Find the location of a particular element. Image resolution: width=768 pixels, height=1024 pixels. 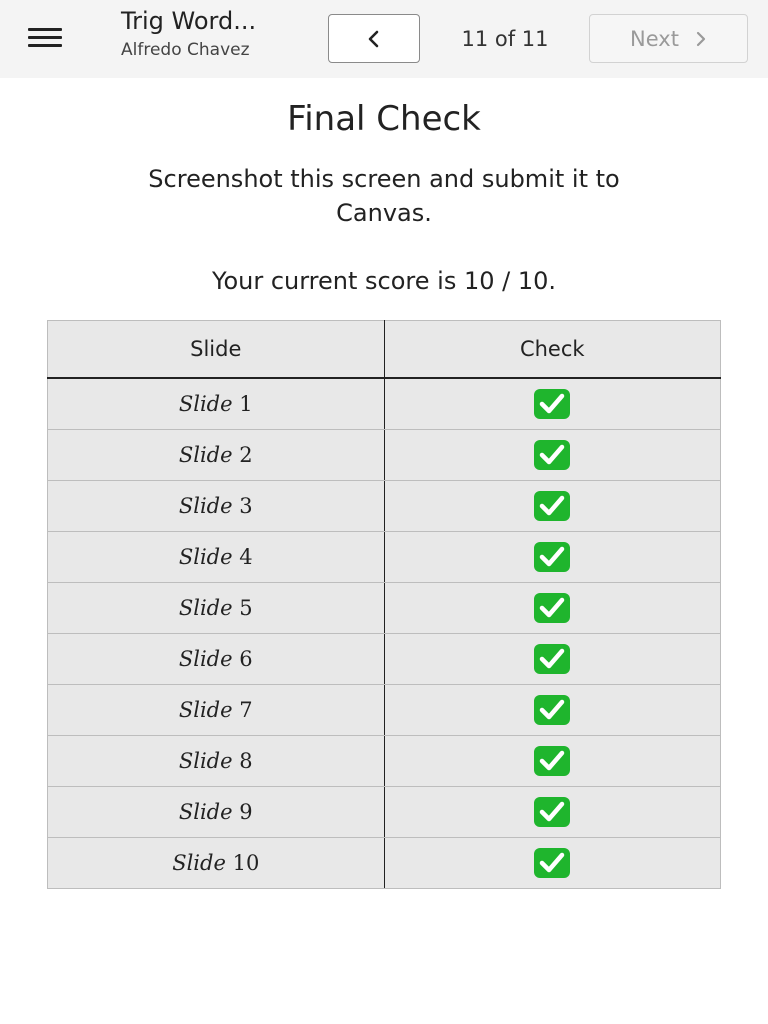

next-label: Next is located at coordinates (654, 38).